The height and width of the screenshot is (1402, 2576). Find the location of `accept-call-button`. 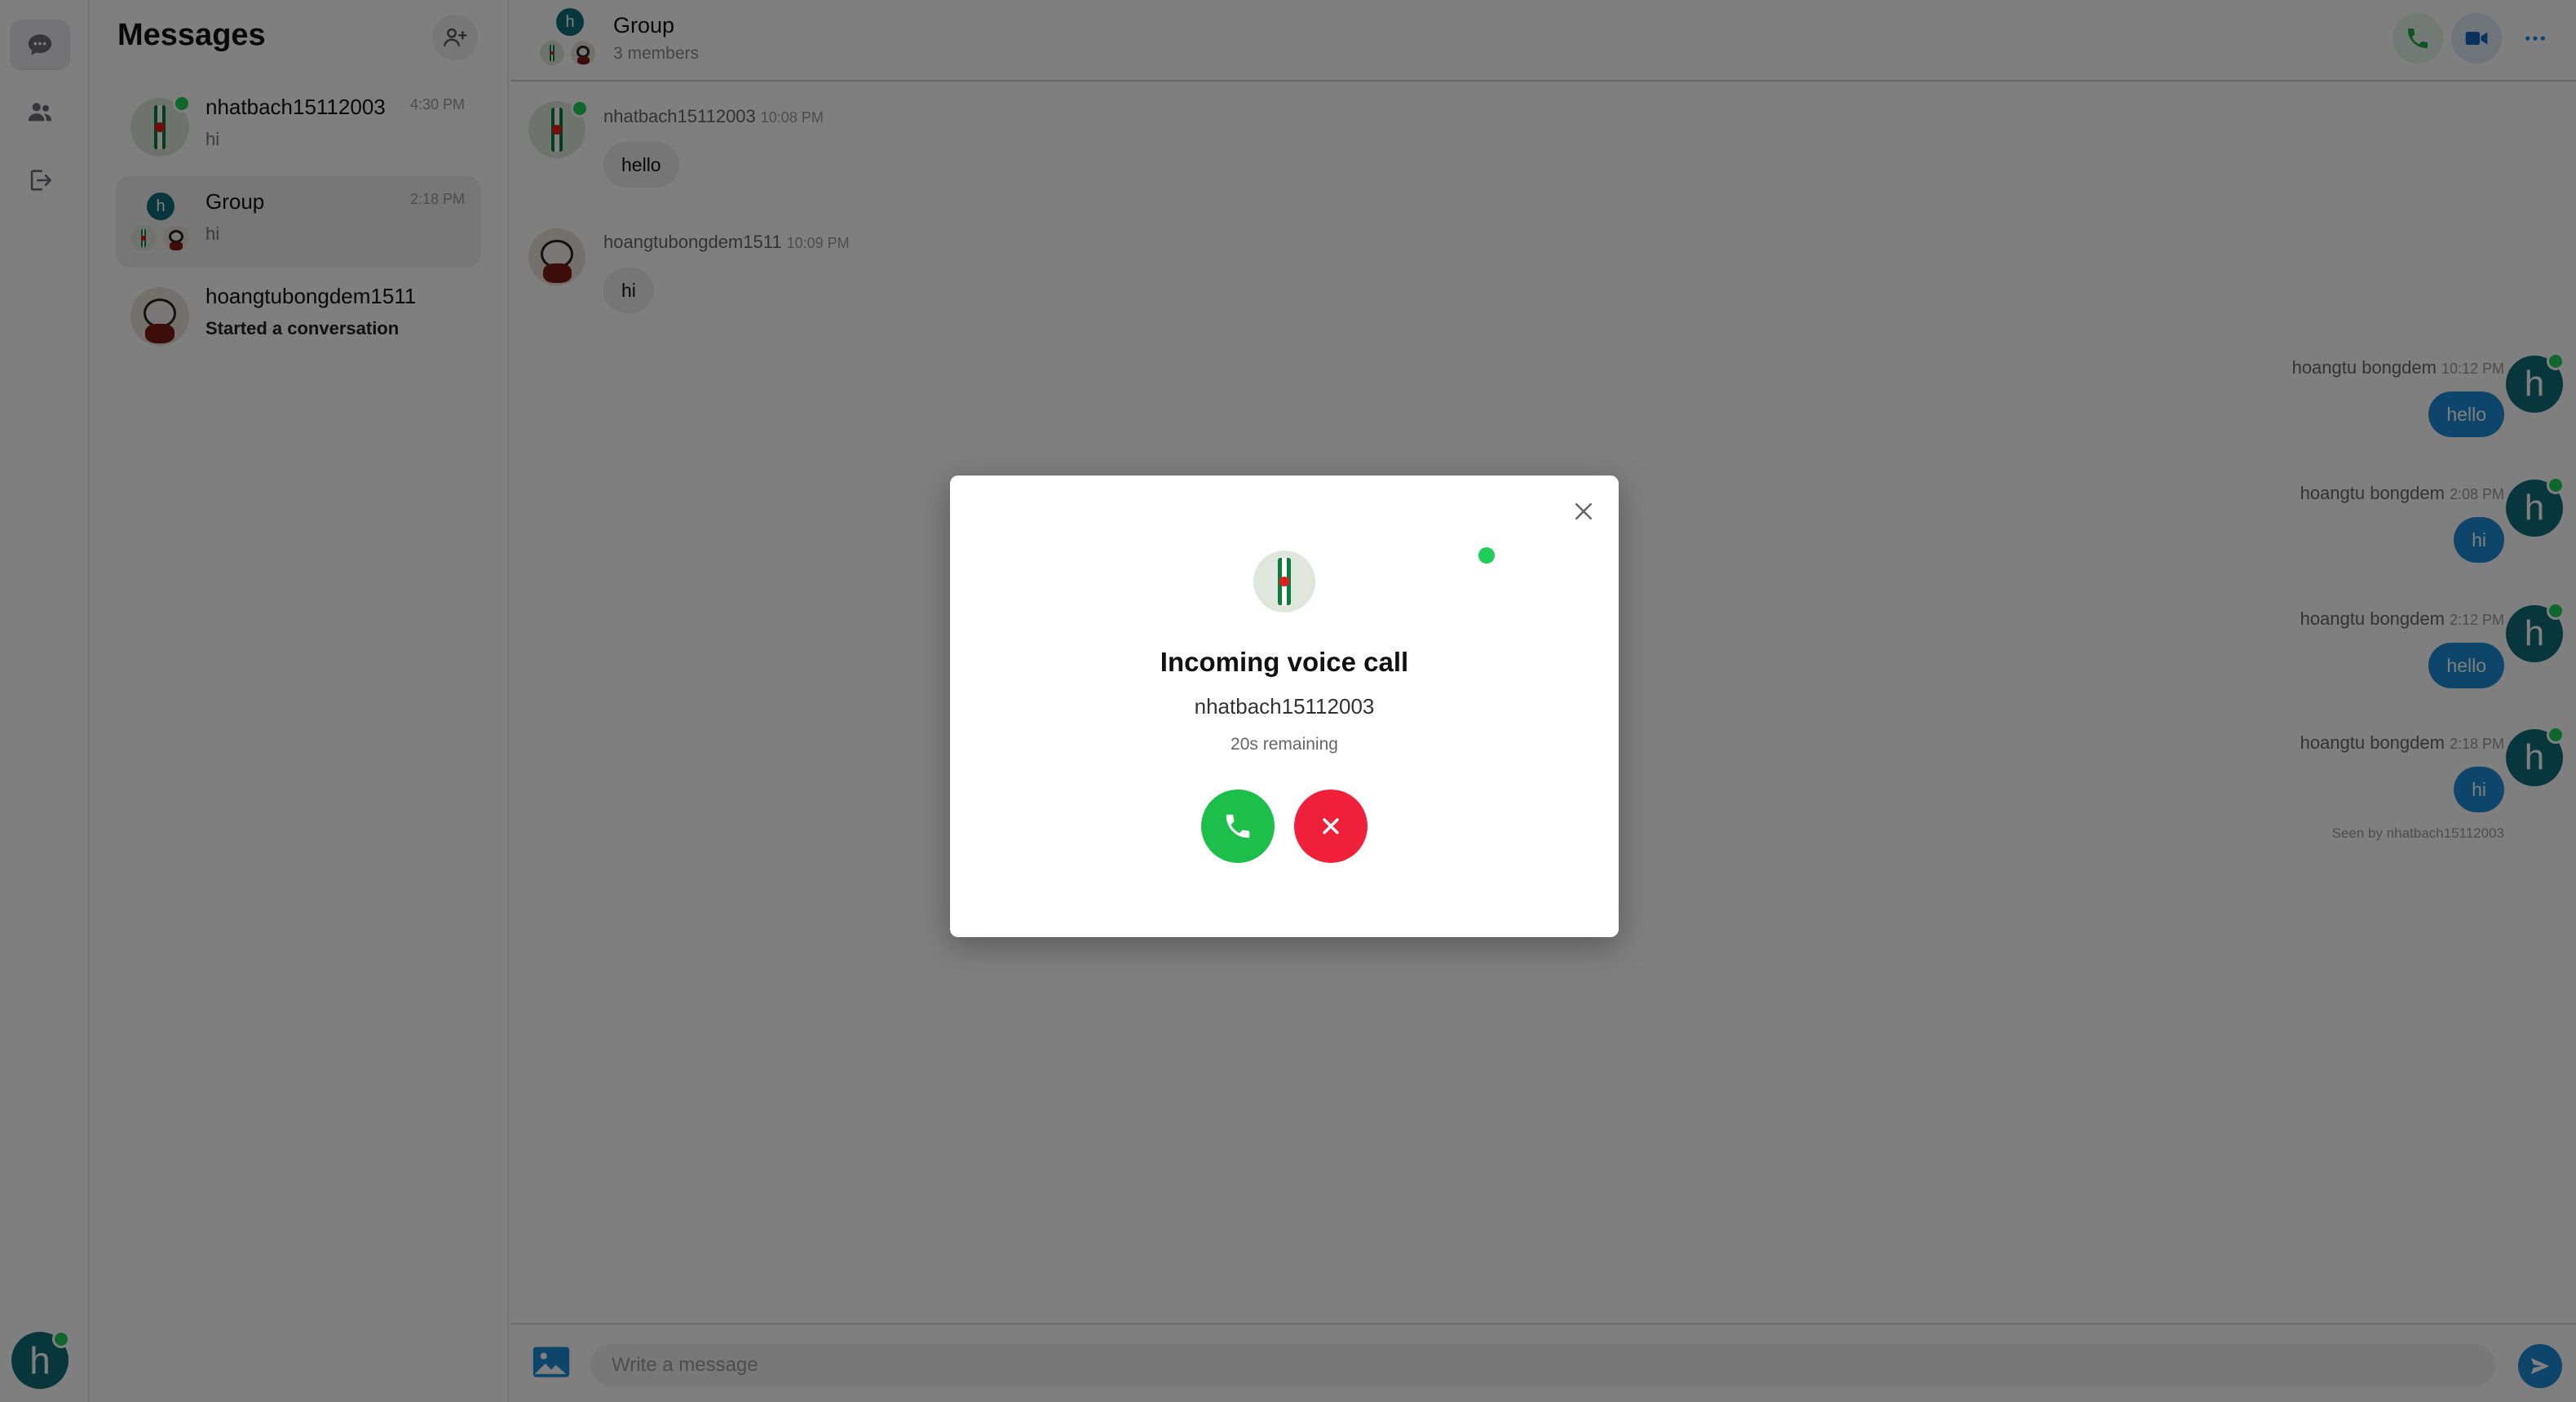

accept-call-button is located at coordinates (1238, 826).